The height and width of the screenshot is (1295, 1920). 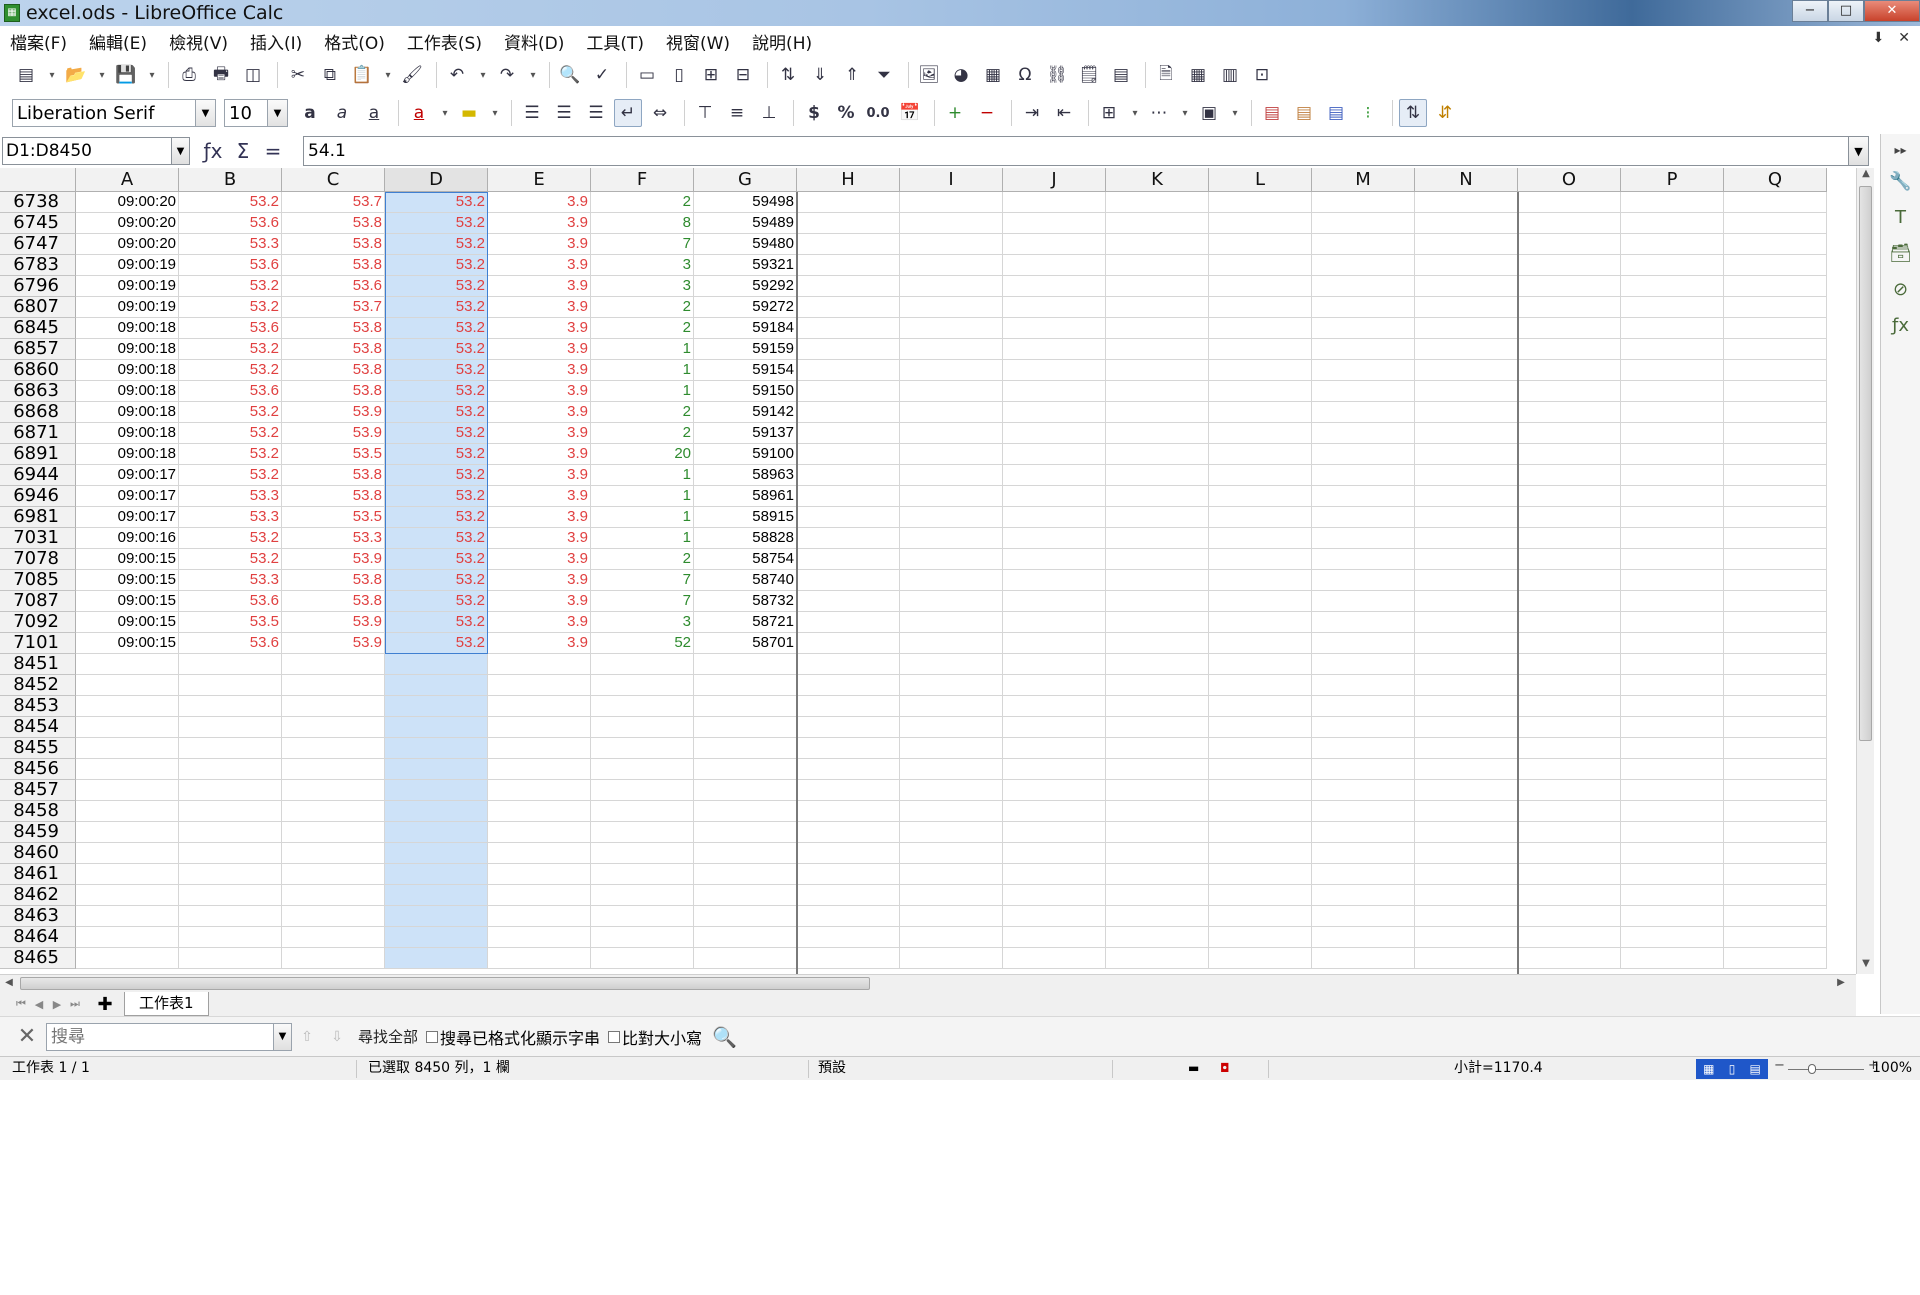 What do you see at coordinates (1262, 75) in the screenshot?
I see `show-draw-functions-icon: ⊡` at bounding box center [1262, 75].